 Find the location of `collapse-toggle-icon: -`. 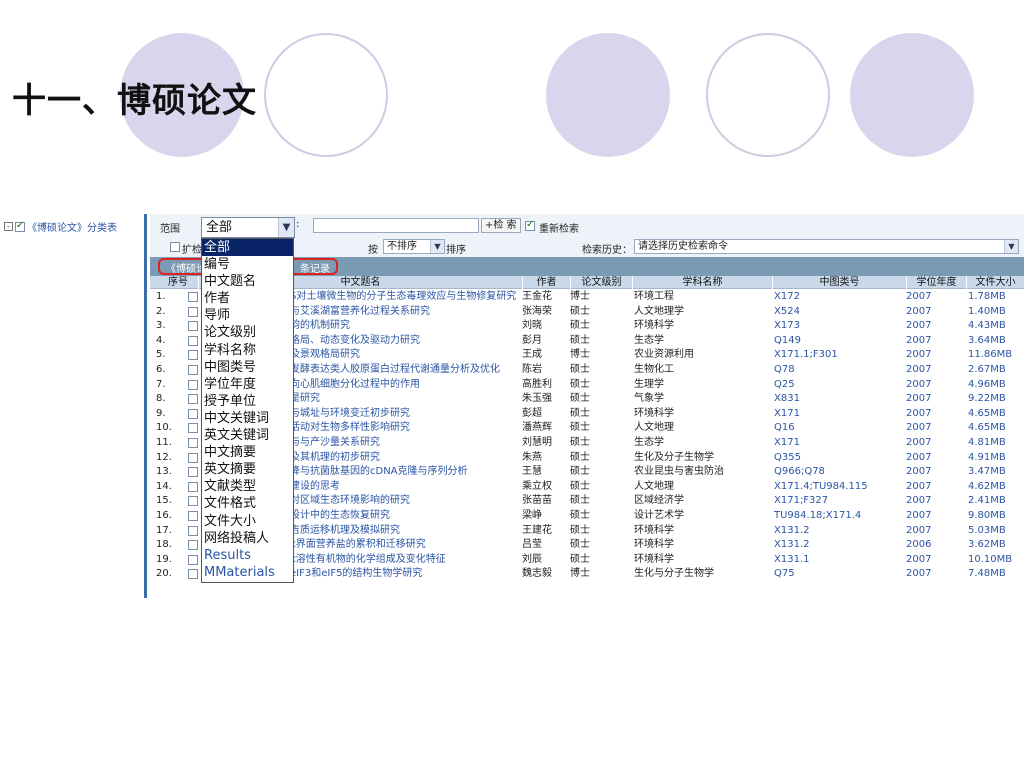

collapse-toggle-icon: - is located at coordinates (8, 226).